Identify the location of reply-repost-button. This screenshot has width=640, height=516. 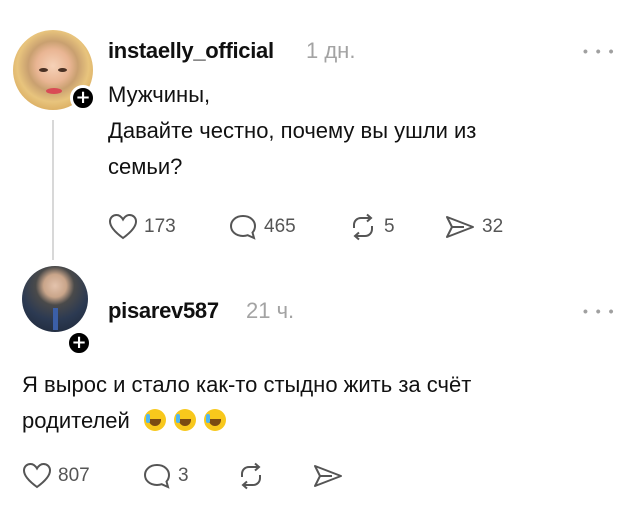
(251, 476).